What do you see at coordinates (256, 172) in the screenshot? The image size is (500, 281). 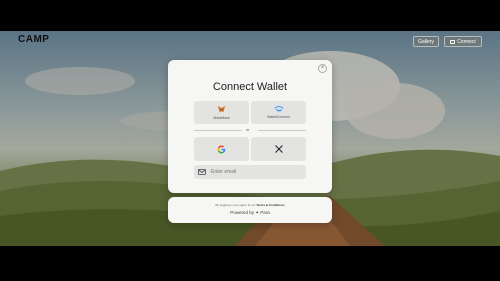 I see `email-input` at bounding box center [256, 172].